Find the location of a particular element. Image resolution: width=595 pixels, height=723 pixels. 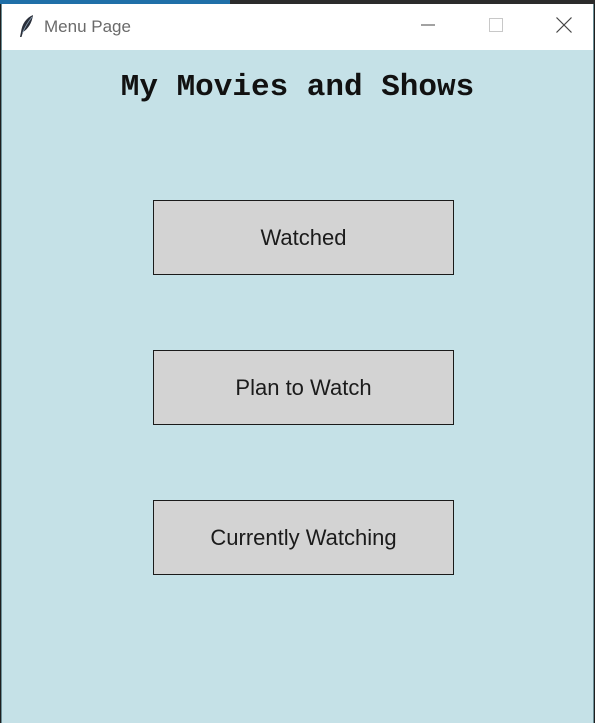

minimize-button is located at coordinates (428, 27).